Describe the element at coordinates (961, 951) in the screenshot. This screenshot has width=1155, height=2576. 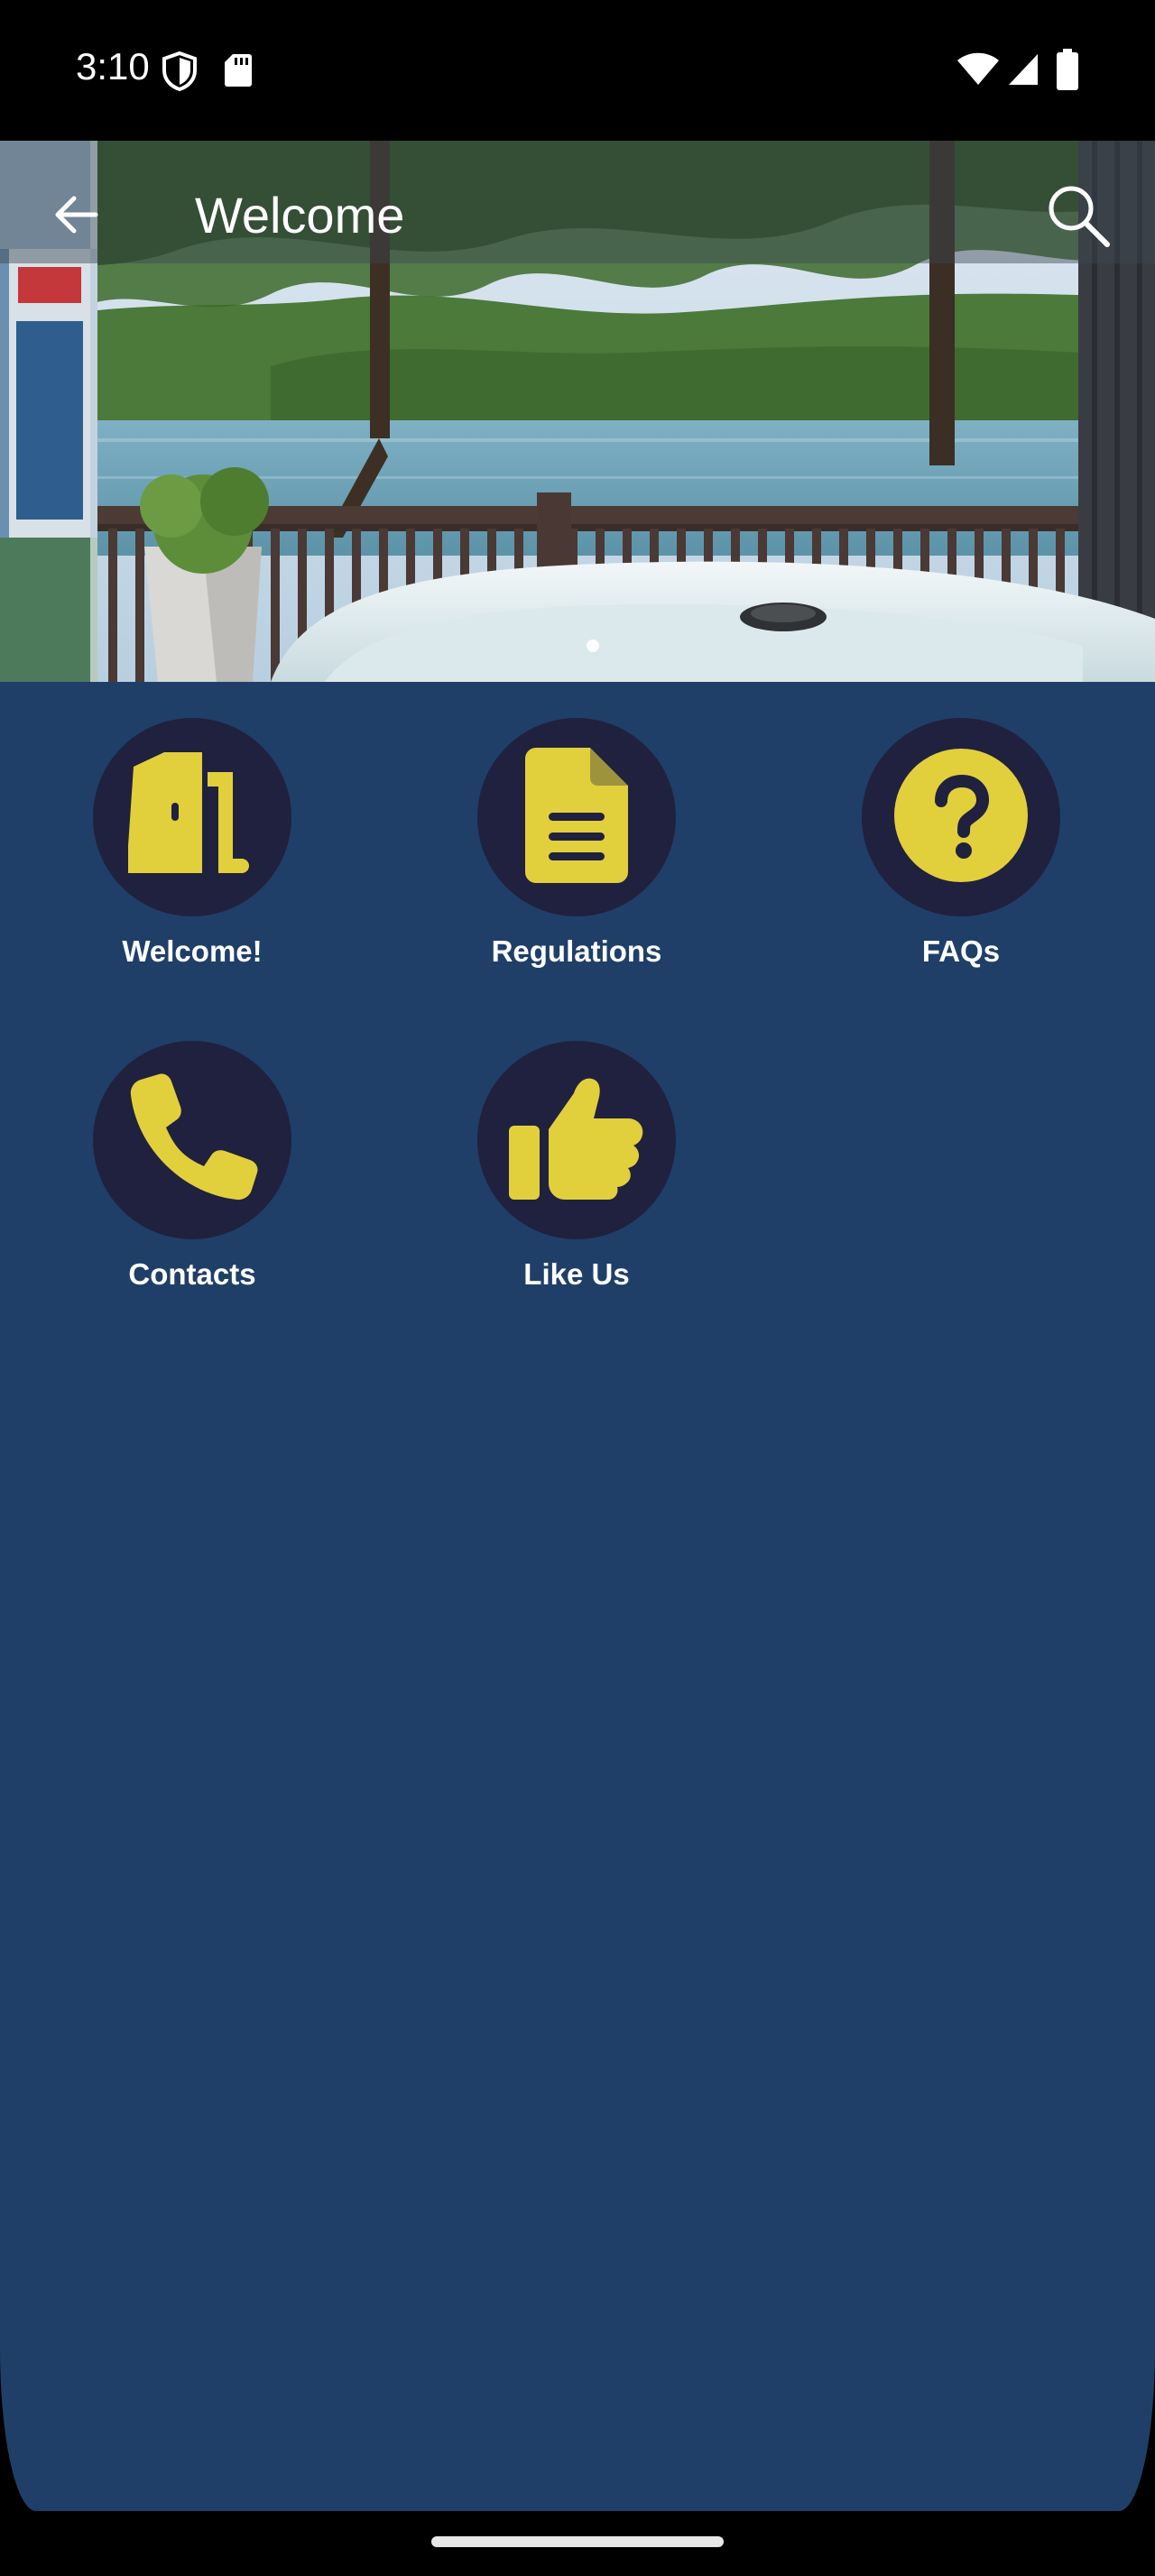
I see `tile-label: FAQs` at that location.